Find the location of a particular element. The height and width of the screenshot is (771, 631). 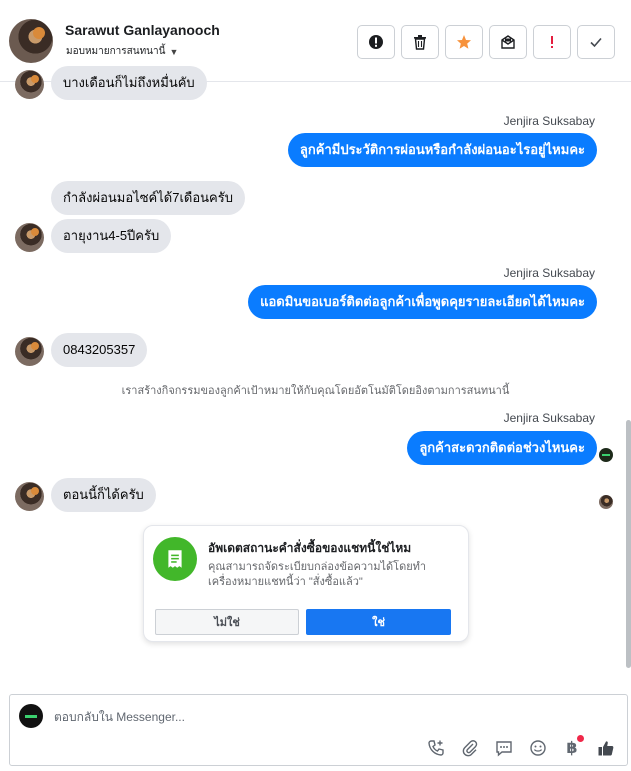

receipt-icon is located at coordinates (175, 559).